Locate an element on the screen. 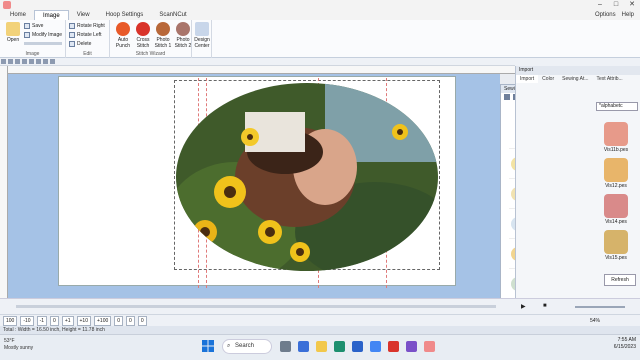 This screenshot has width=640, height=360. stitch-wizard-button-1: Cross Stitch is located at coordinates (143, 35).